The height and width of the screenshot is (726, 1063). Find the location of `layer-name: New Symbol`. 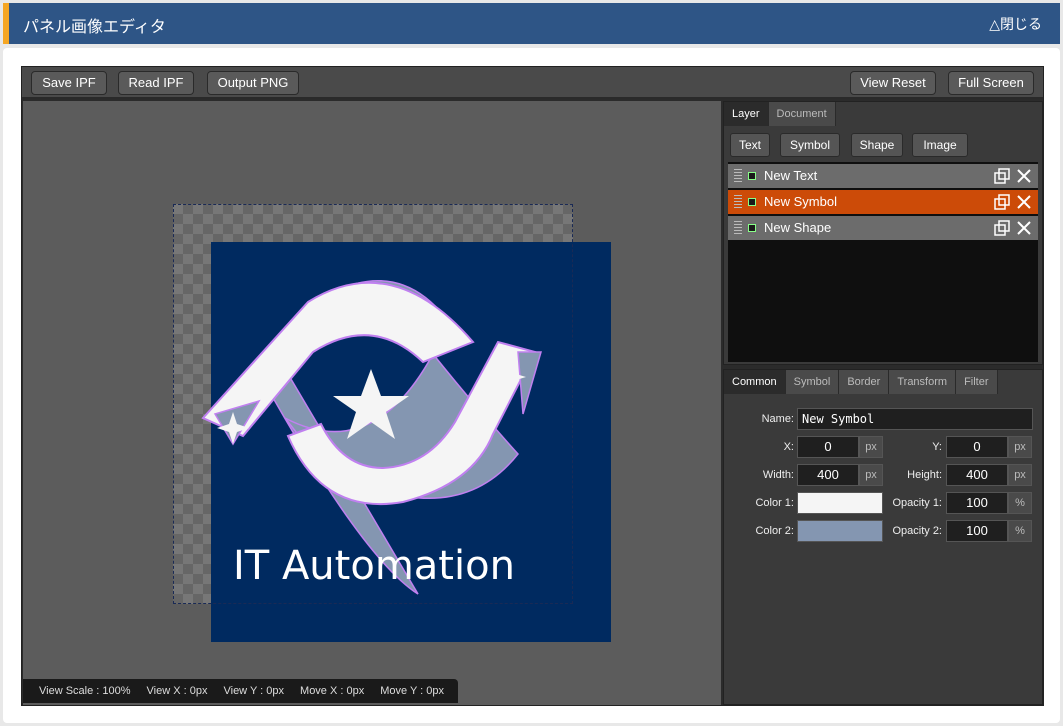

layer-name: New Symbol is located at coordinates (800, 201).